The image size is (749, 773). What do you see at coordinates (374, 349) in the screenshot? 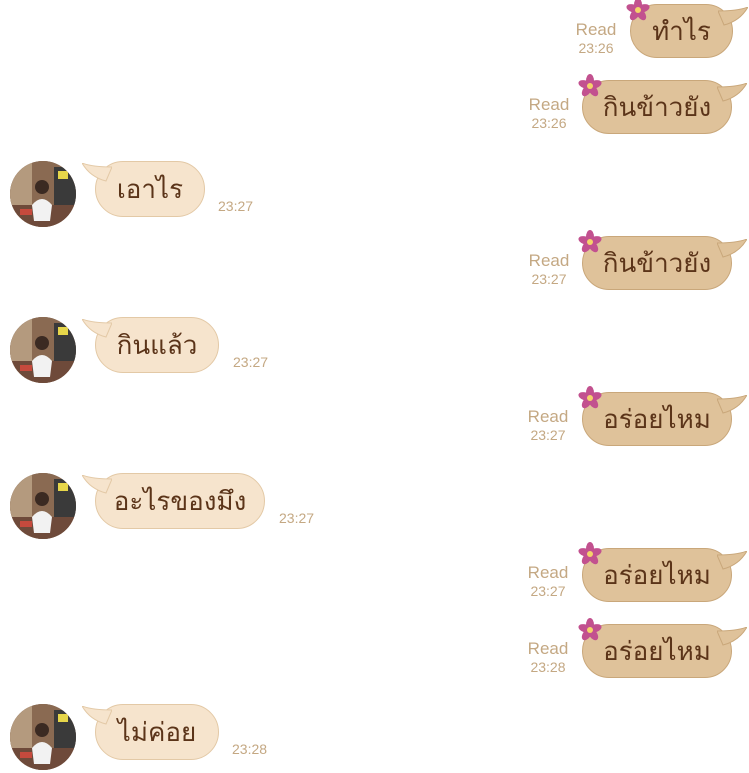
I see `message-row-incoming: กินแล้ว 23:27` at bounding box center [374, 349].